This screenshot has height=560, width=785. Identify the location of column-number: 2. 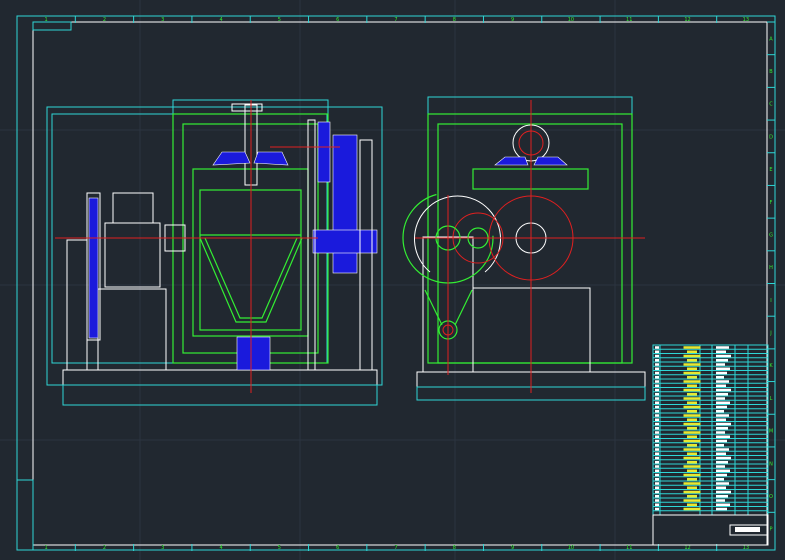
(104, 20).